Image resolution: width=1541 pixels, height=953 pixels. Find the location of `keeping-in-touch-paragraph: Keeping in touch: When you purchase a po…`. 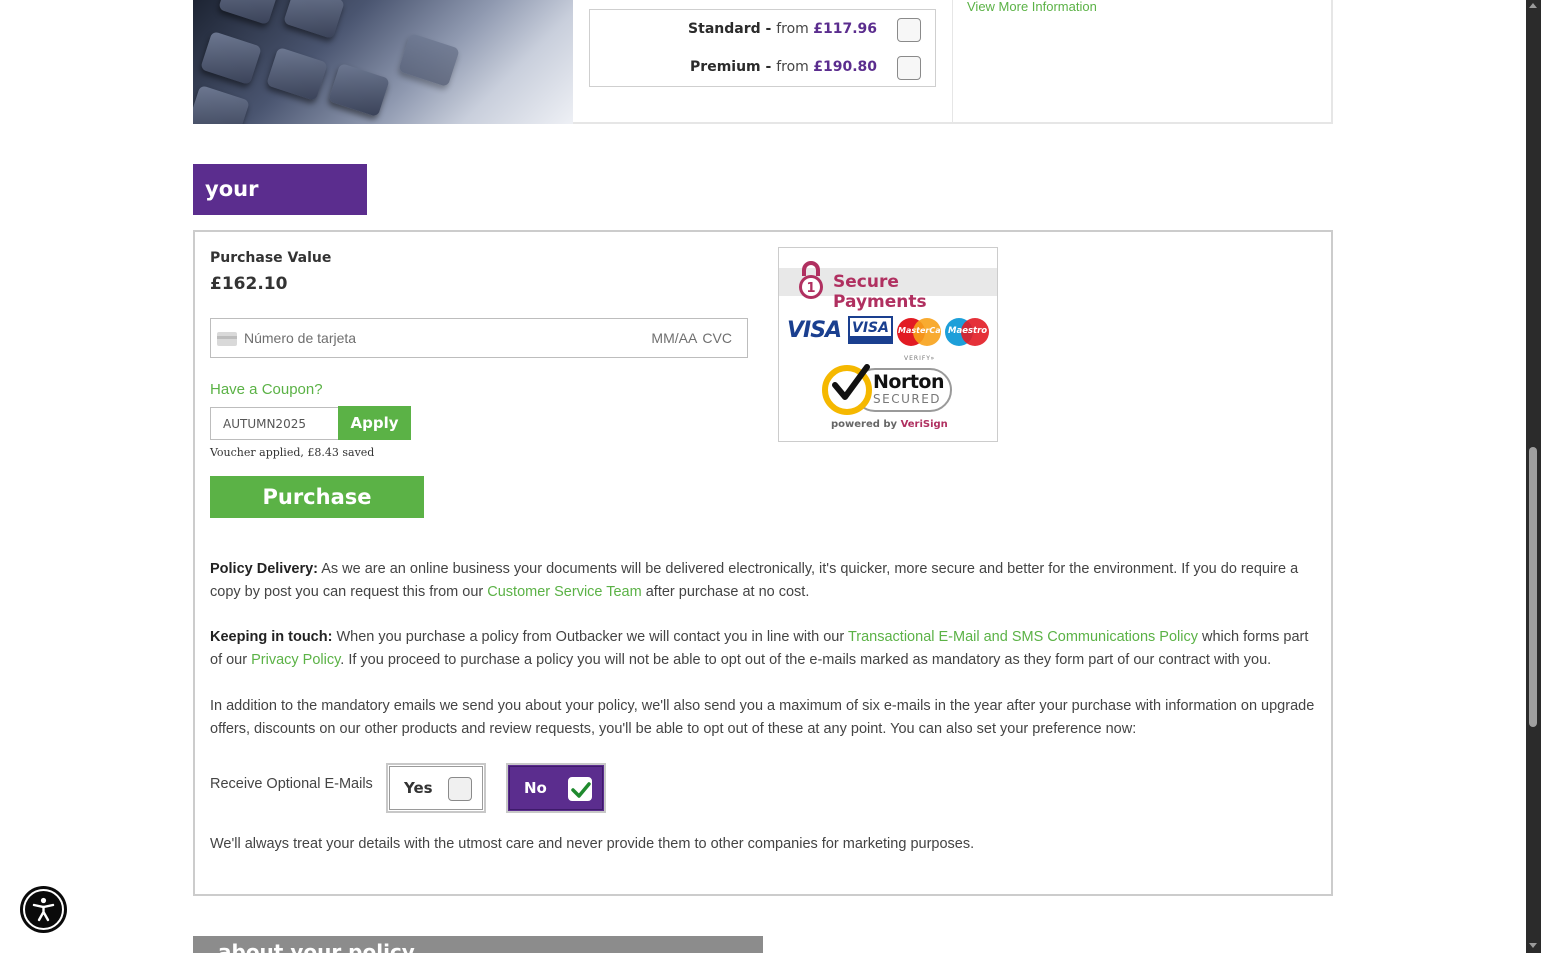

keeping-in-touch-paragraph: Keeping in touch: When you purchase a po… is located at coordinates (765, 649).